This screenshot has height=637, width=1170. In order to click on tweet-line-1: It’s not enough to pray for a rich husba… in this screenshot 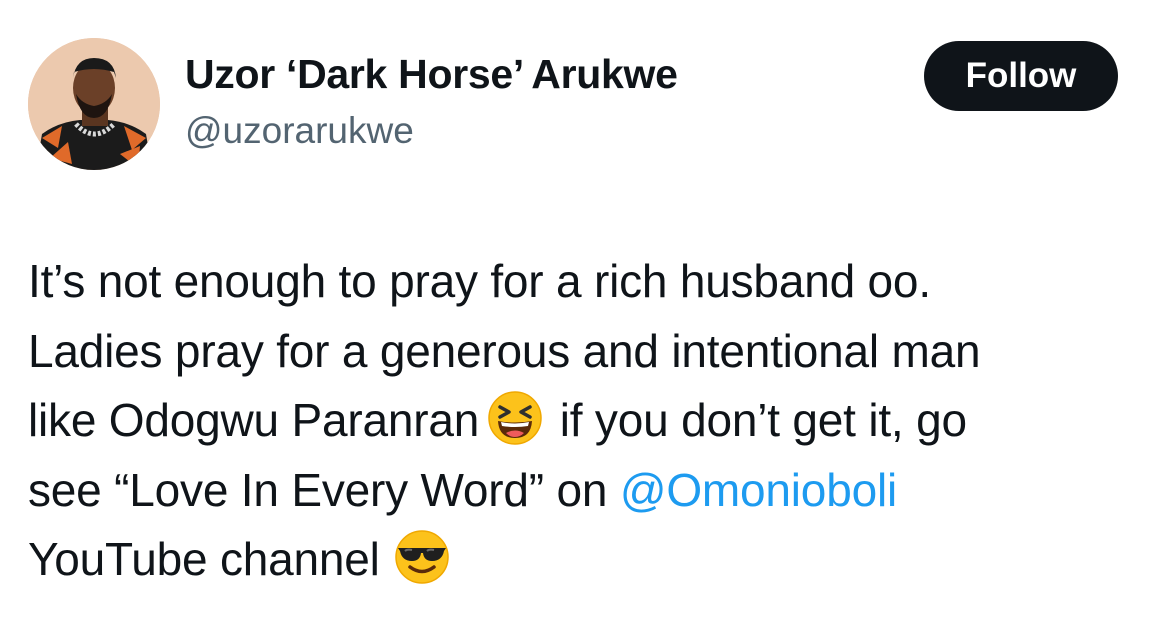, I will do `click(479, 281)`.